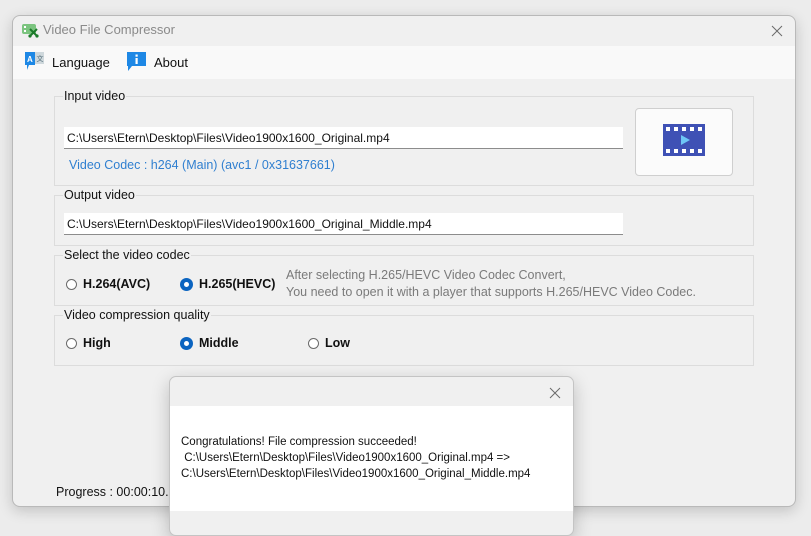 This screenshot has width=811, height=536. I want to click on dialog-close-button, so click(555, 393).